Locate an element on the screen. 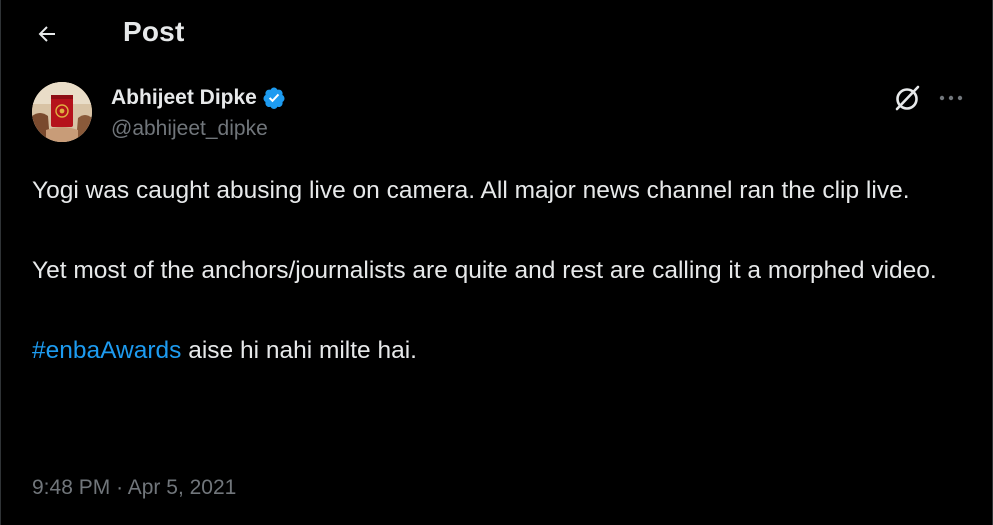  author-name: Abhijeet Dipke is located at coordinates (184, 98).